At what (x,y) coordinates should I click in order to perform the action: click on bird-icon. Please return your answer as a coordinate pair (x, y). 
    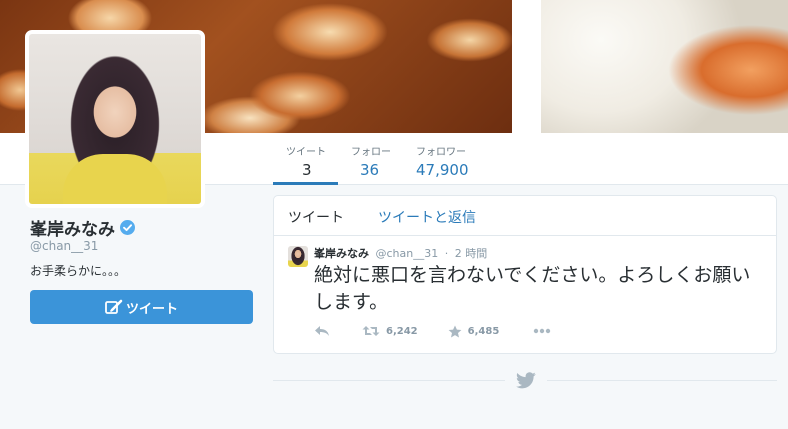
    Looking at the image, I should click on (526, 380).